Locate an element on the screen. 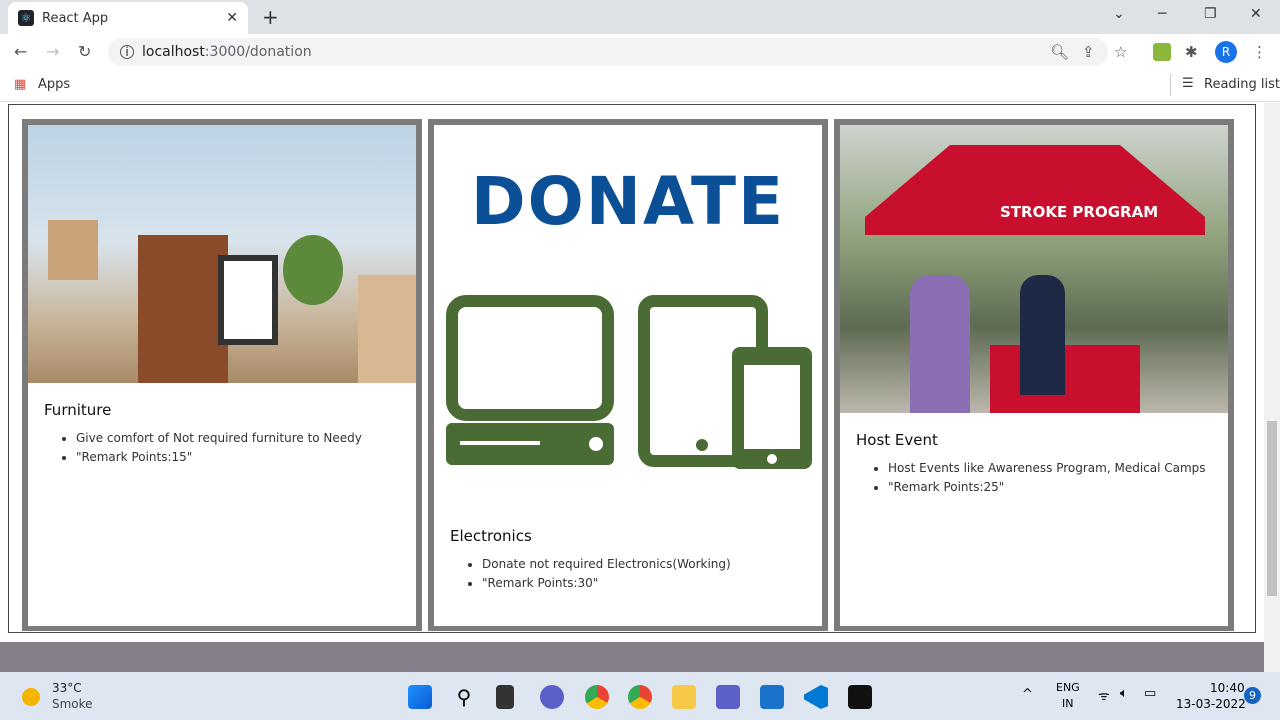 This screenshot has height=720, width=1280. donate-text: DONATE is located at coordinates (628, 201).